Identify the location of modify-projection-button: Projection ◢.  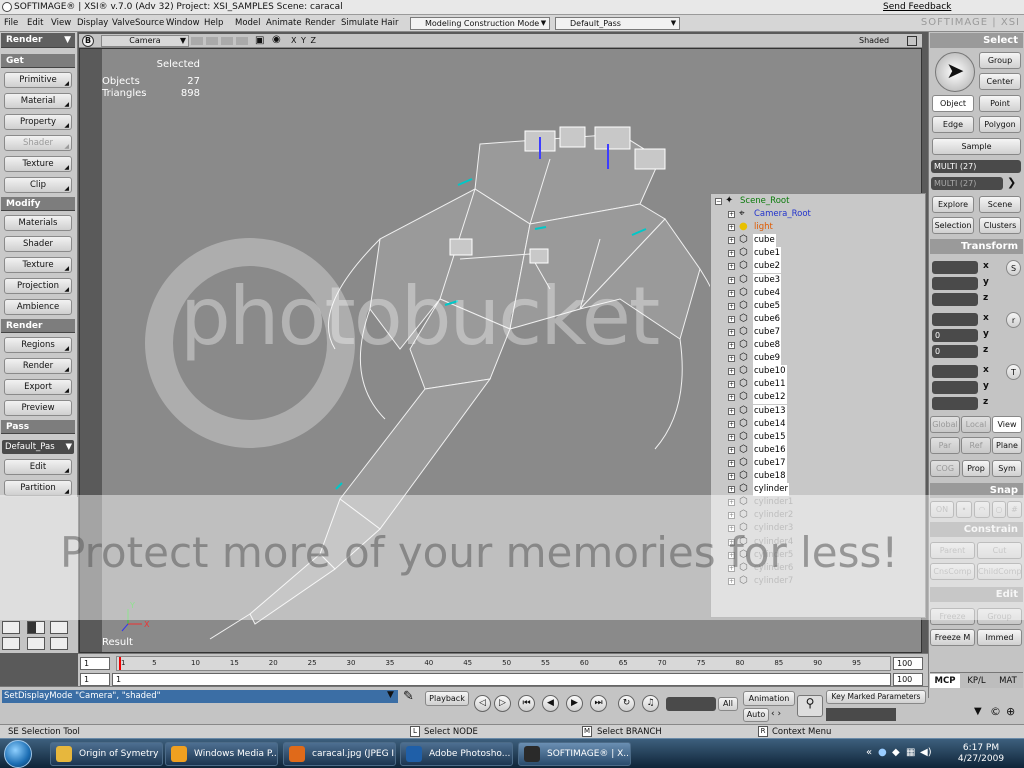
(38, 286).